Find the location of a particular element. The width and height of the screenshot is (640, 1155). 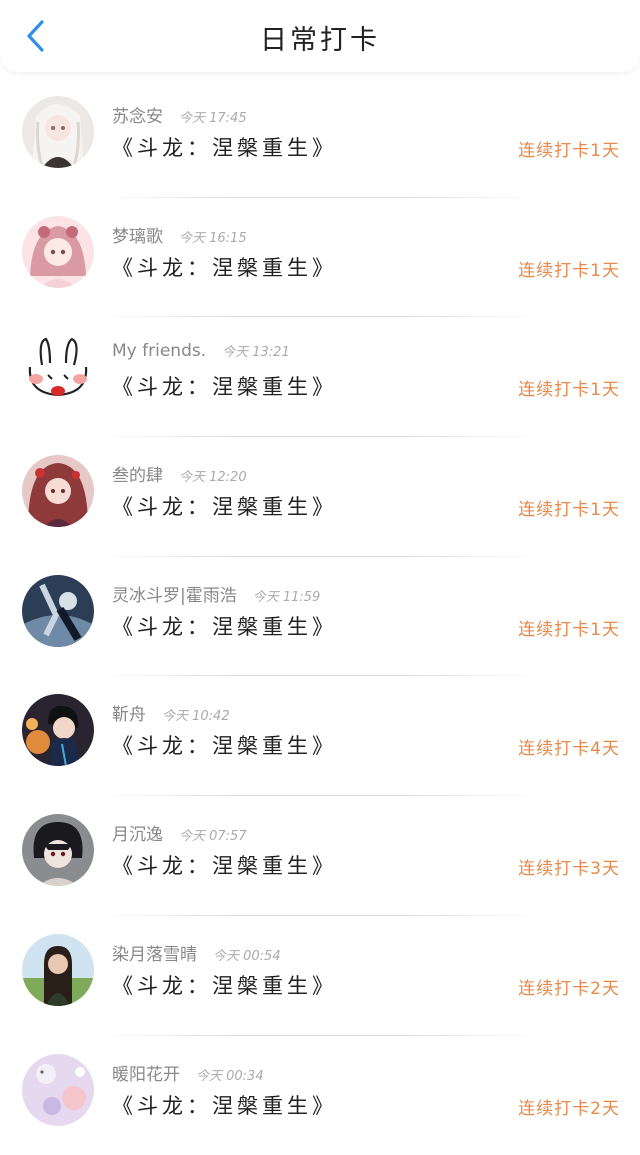

checkin-time: 今天 11:59 is located at coordinates (287, 595).